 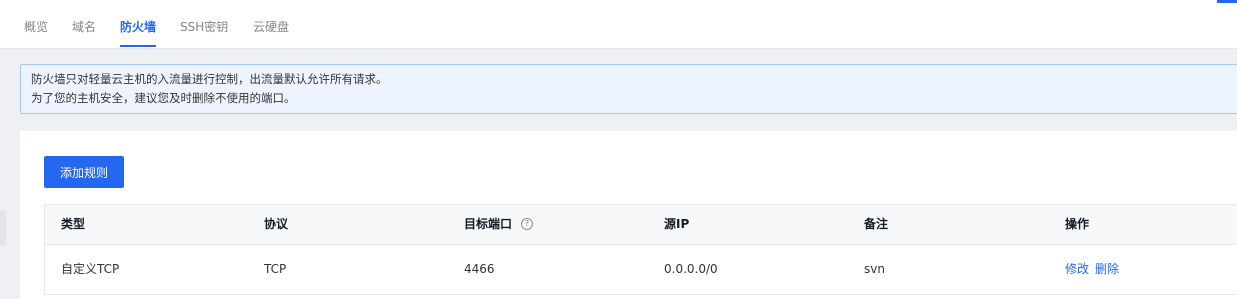 What do you see at coordinates (691, 269) in the screenshot?
I see `cell-source-ip: 0.0.0.0/0` at bounding box center [691, 269].